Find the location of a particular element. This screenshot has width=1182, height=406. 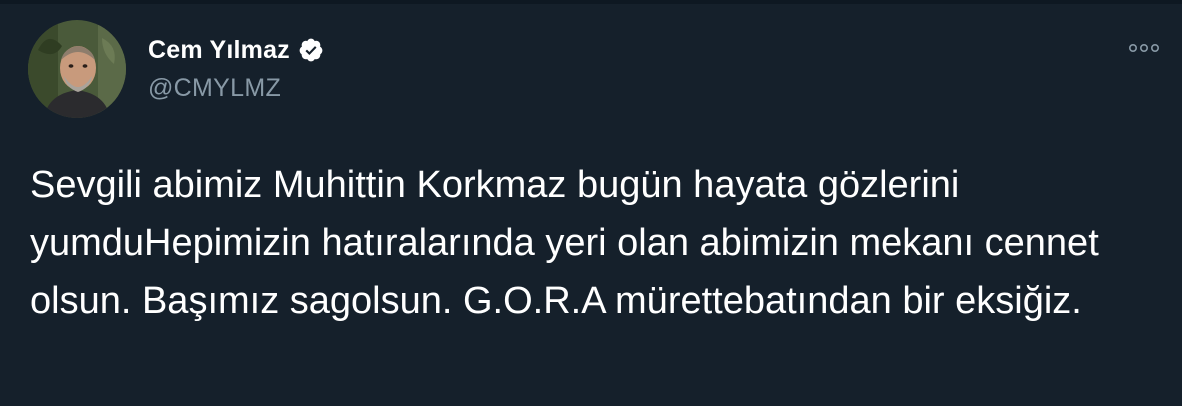

author-handle: @CMYLMZ is located at coordinates (214, 88).